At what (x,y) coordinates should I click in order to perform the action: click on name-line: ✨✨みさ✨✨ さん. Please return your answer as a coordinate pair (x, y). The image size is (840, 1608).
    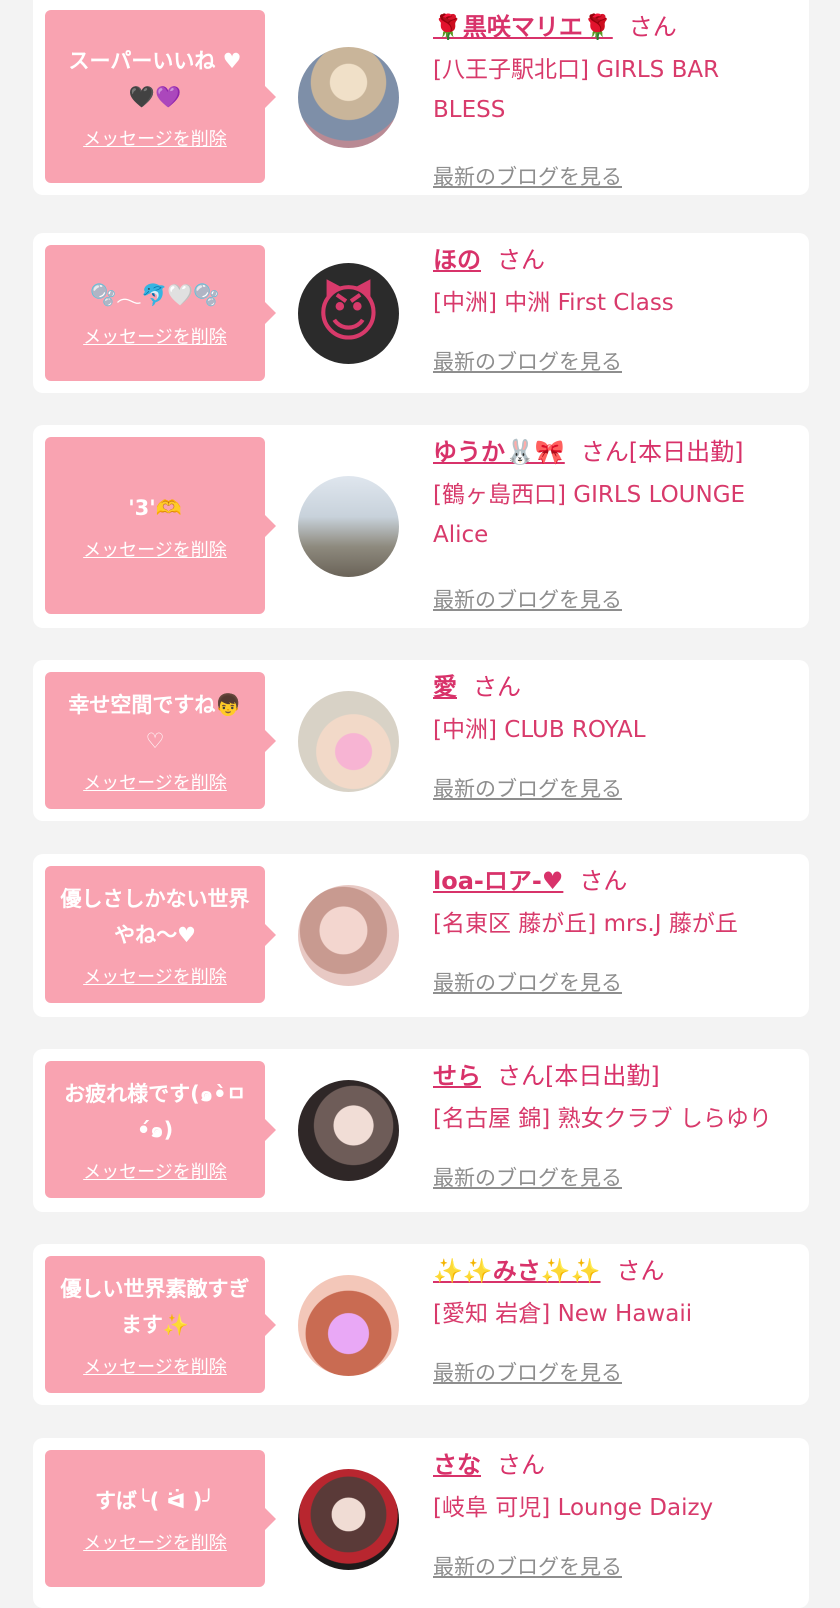
    Looking at the image, I should click on (615, 1271).